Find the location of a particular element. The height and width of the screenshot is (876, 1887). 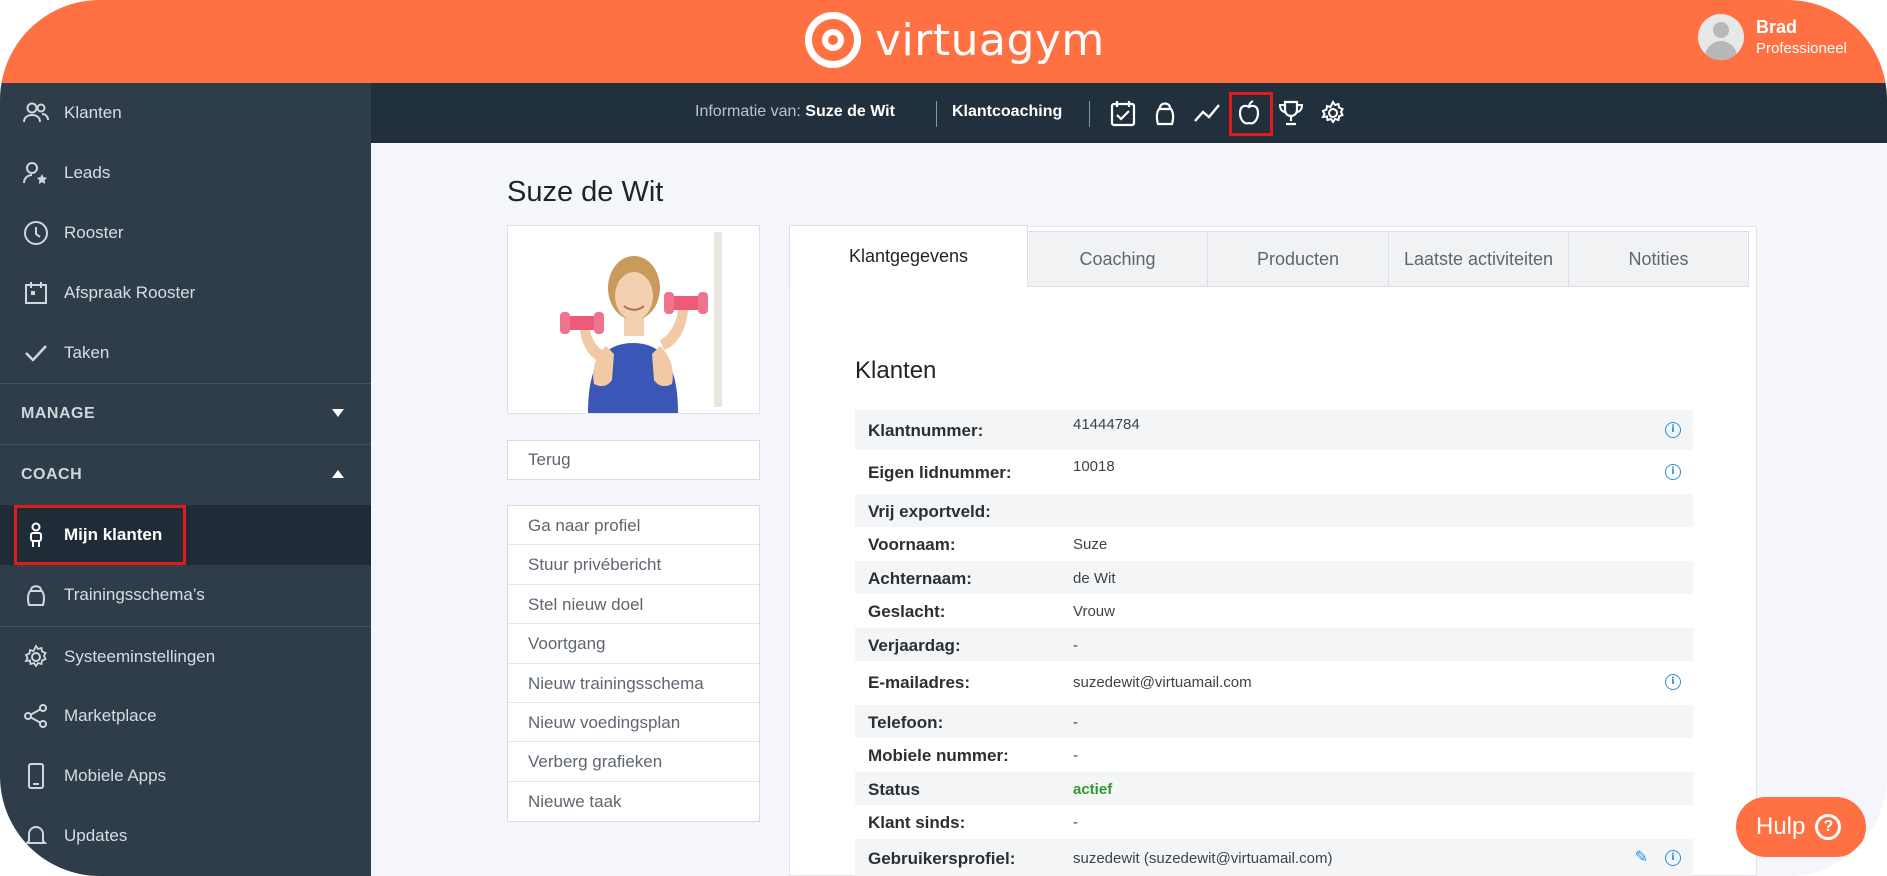

sidebar-section-manage: MANAGE is located at coordinates (185, 413).